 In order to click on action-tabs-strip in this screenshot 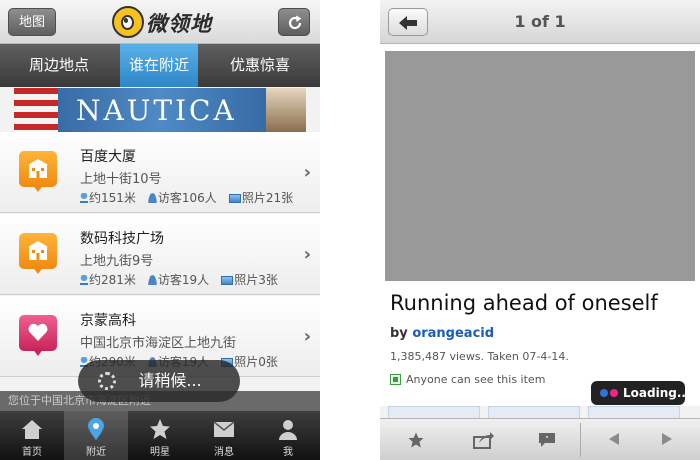, I will do `click(540, 412)`.